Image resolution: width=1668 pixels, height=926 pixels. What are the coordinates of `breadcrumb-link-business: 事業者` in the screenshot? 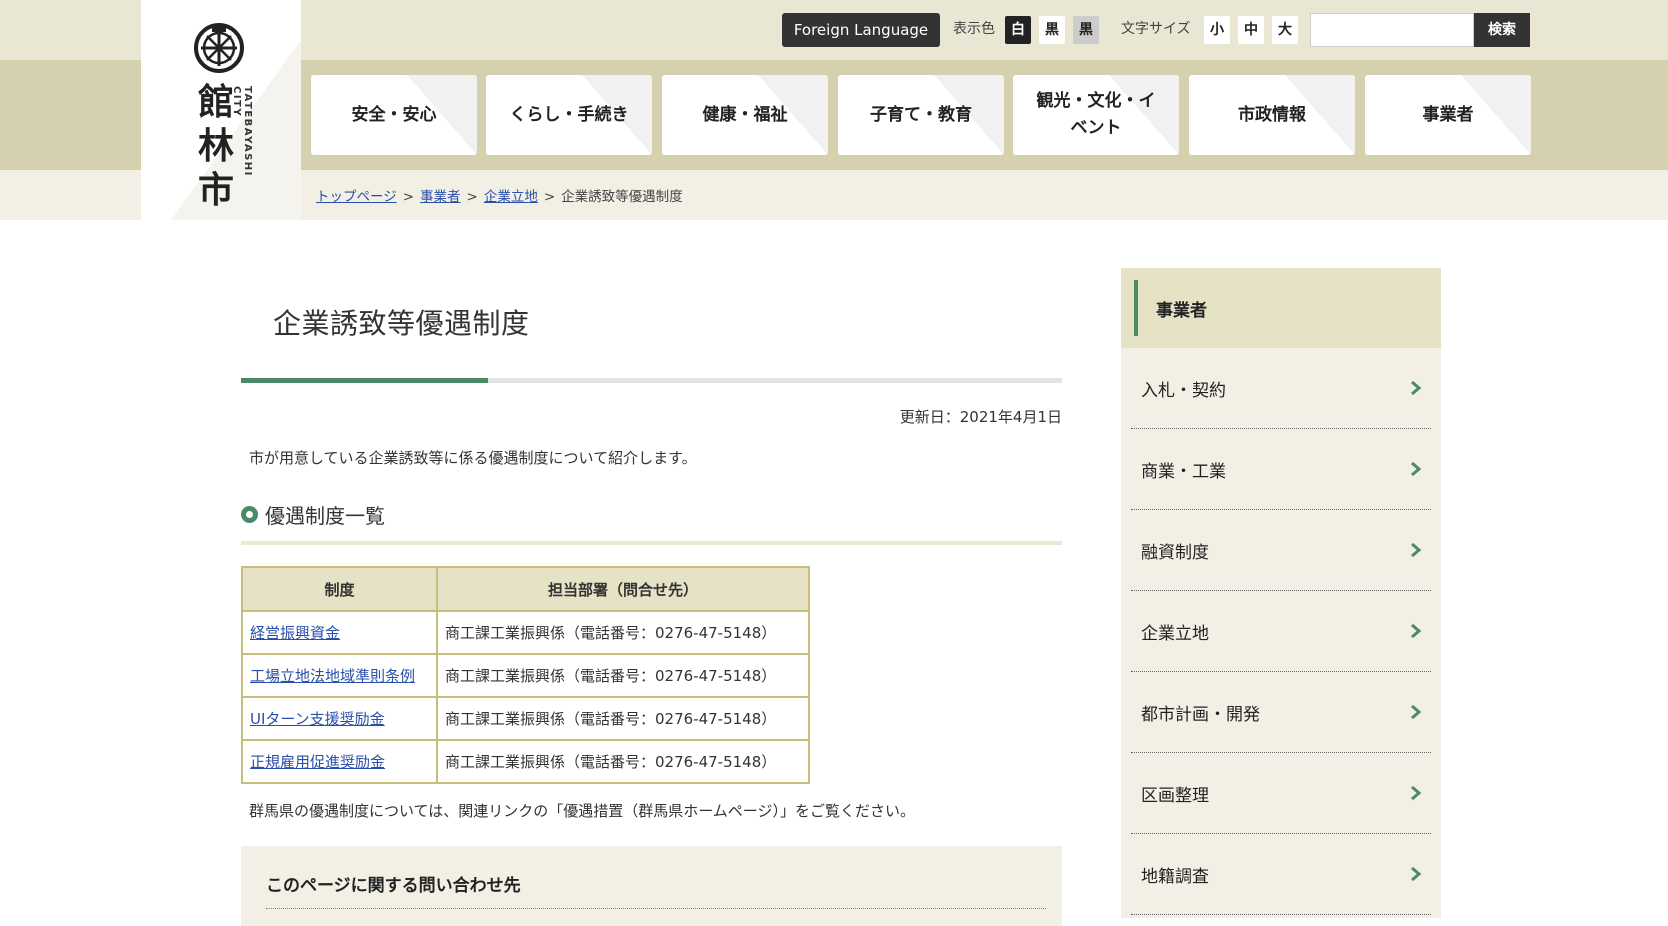 It's located at (440, 197).